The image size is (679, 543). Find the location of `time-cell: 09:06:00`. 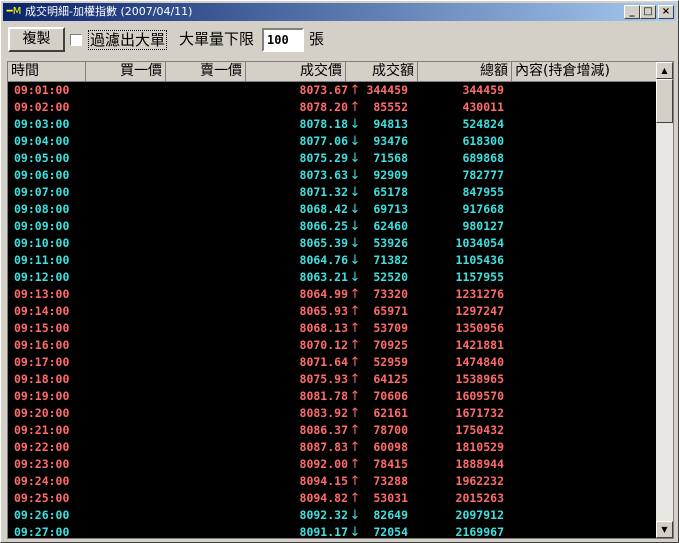

time-cell: 09:06:00 is located at coordinates (42, 175).